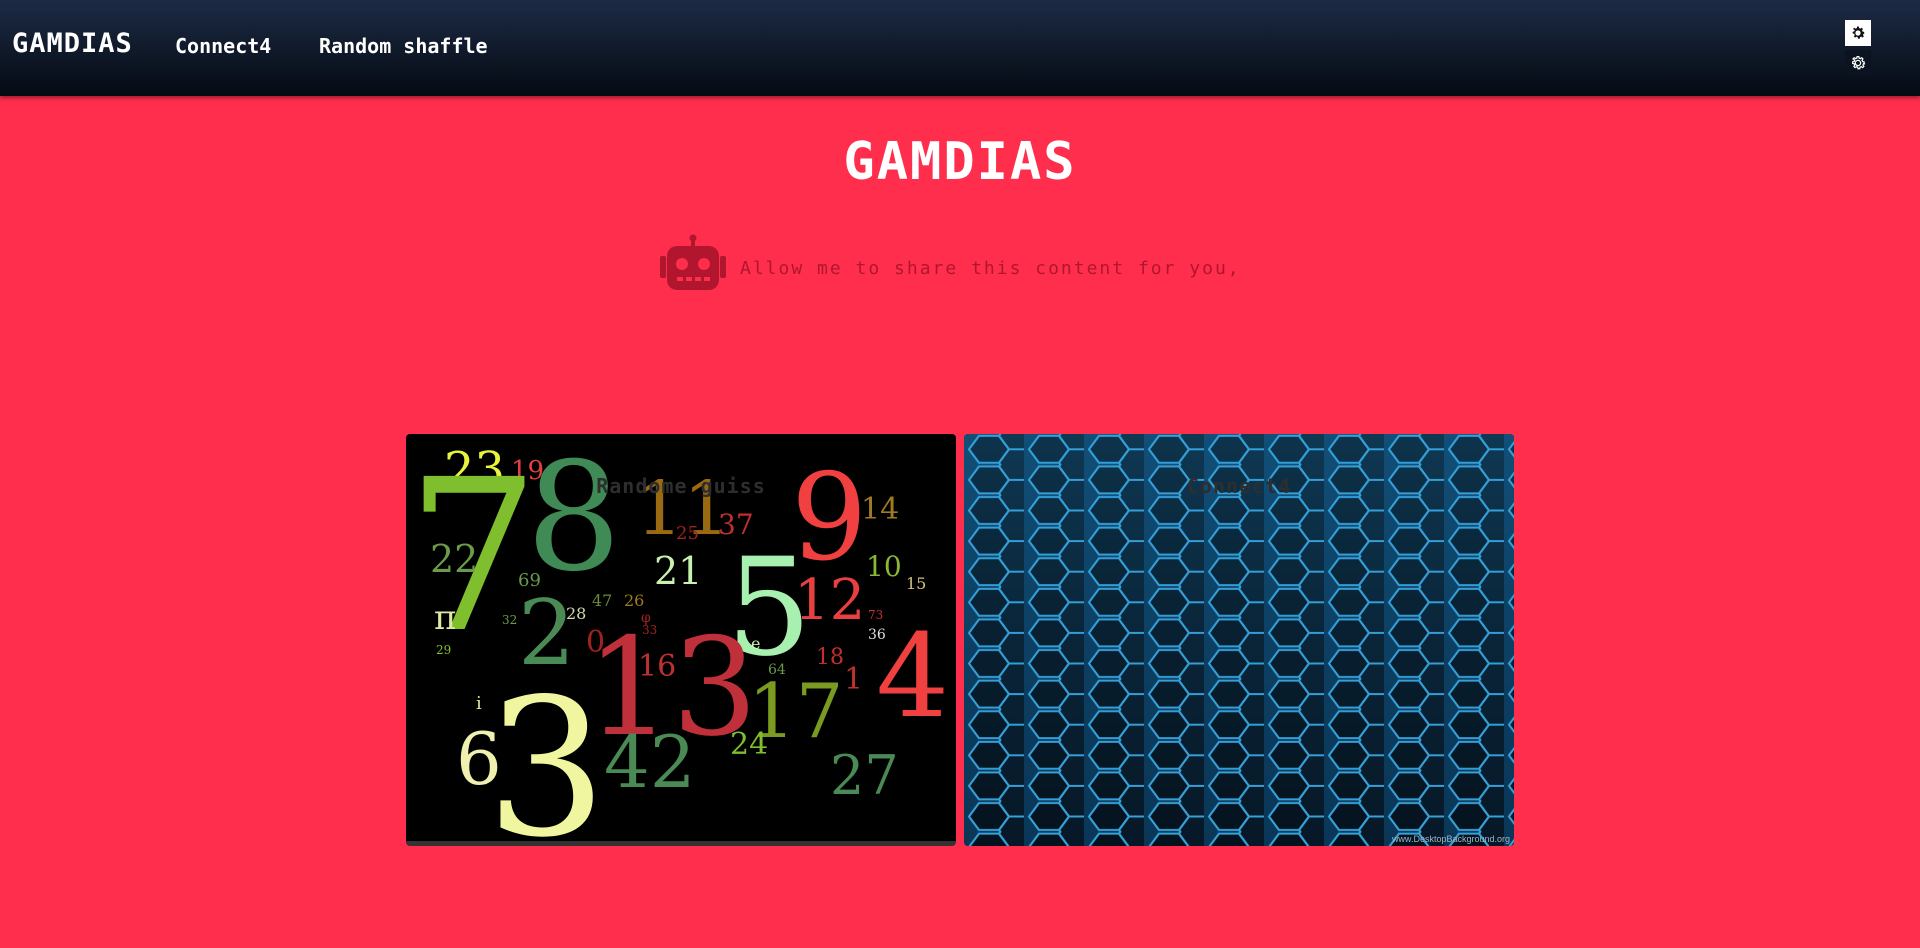 The image size is (1920, 948). Describe the element at coordinates (403, 46) in the screenshot. I see `nav-link-random-shaffle: Random shaffle` at that location.